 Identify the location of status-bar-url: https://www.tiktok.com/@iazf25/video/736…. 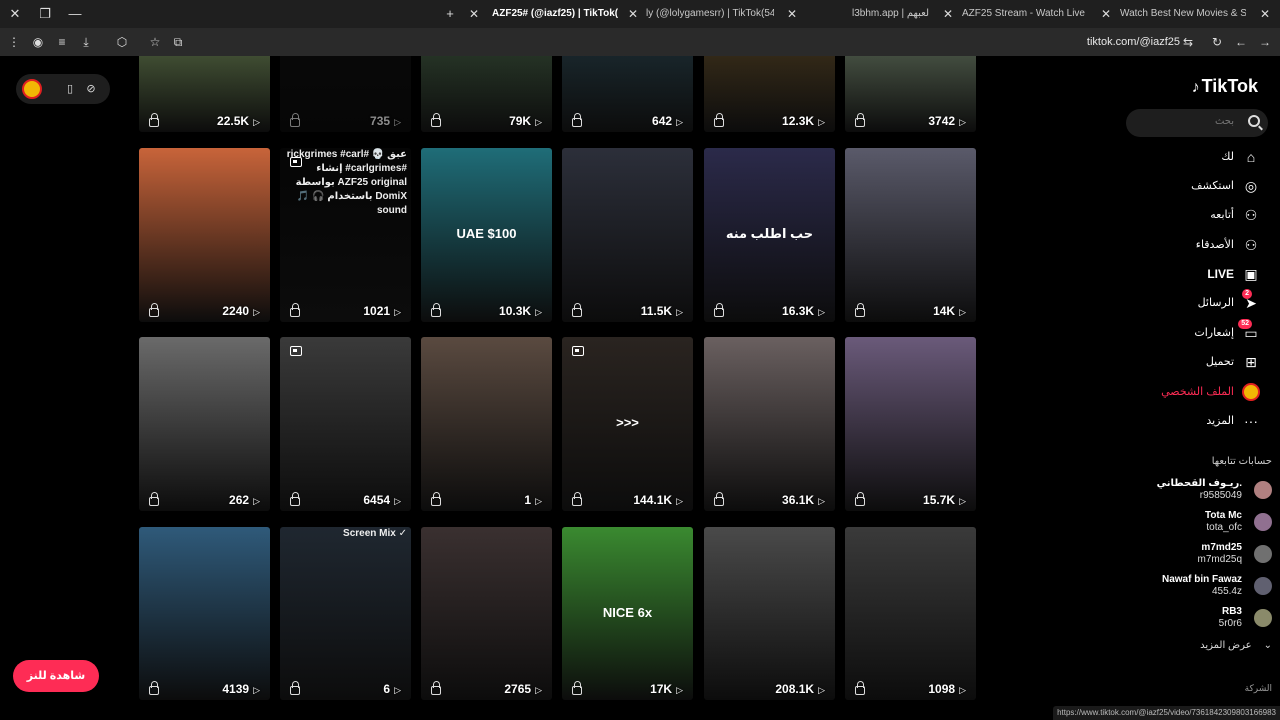
(1166, 713).